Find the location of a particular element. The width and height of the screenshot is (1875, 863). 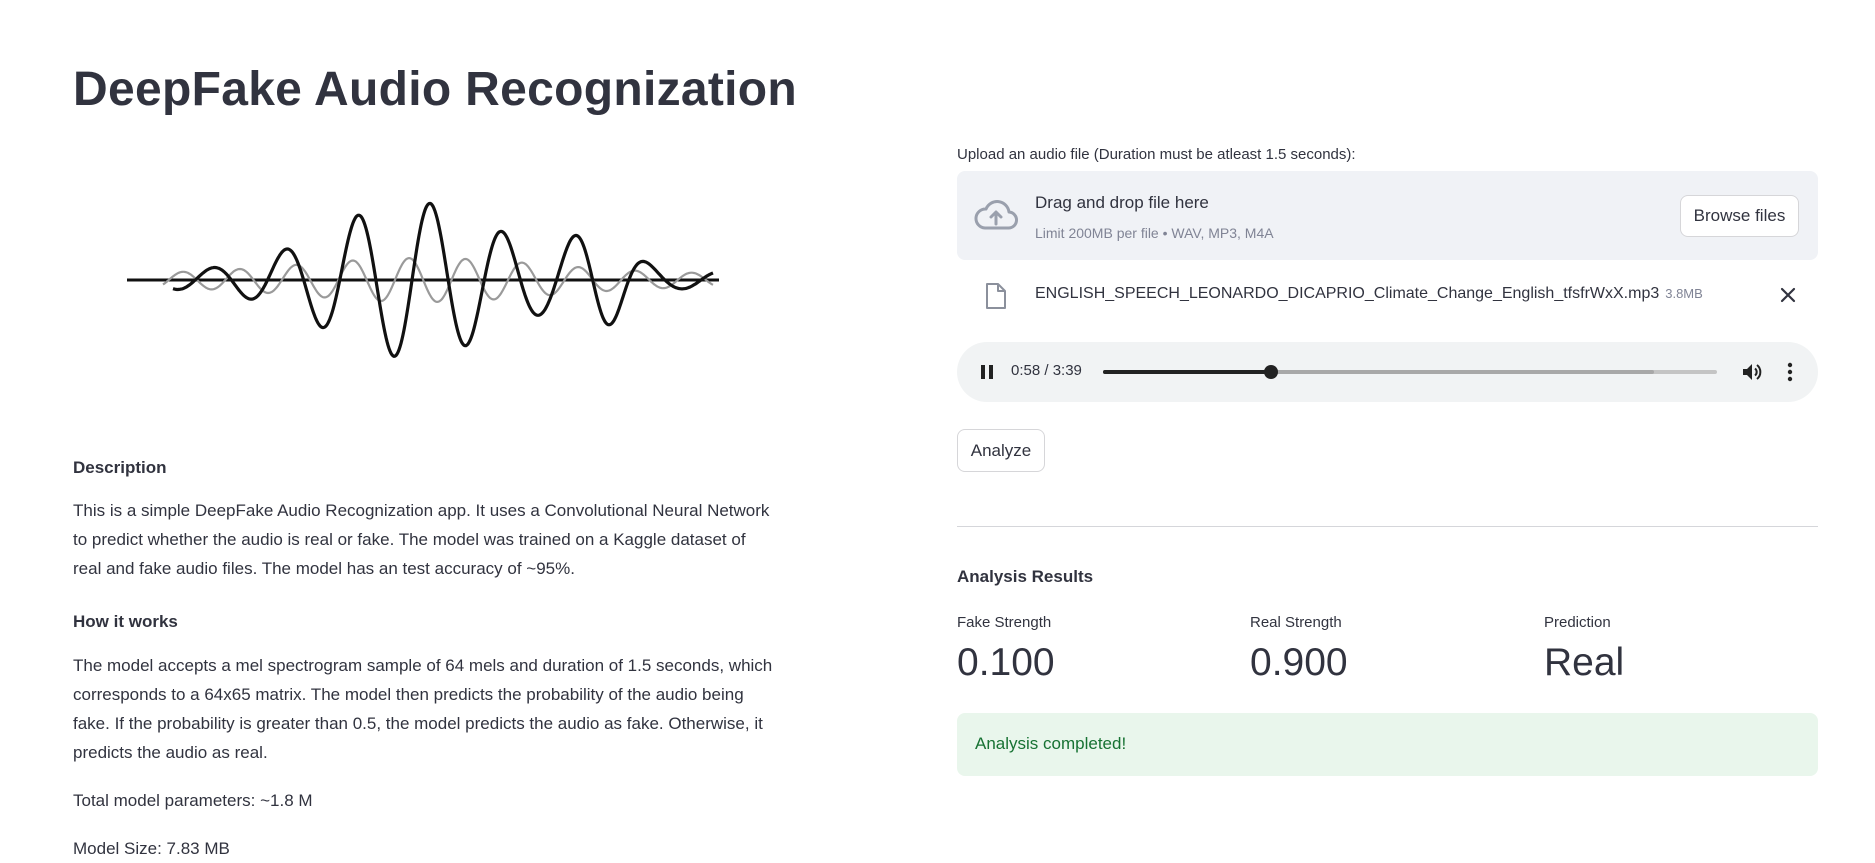

metric-label: Fake Strength is located at coordinates (1004, 622).